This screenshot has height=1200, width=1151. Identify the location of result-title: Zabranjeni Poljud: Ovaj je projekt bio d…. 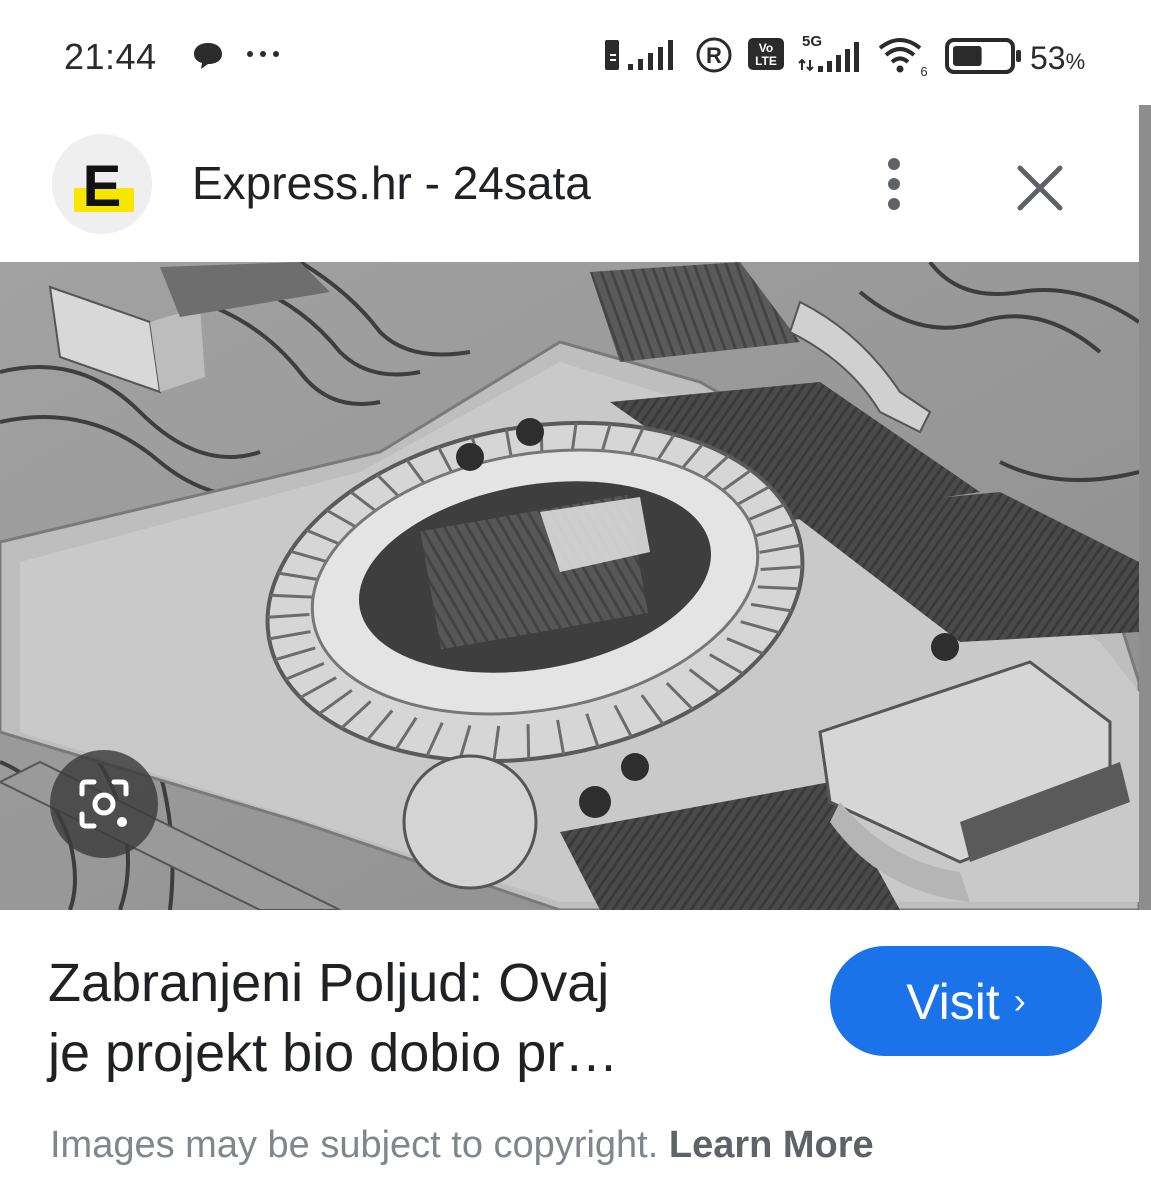
(418, 1018).